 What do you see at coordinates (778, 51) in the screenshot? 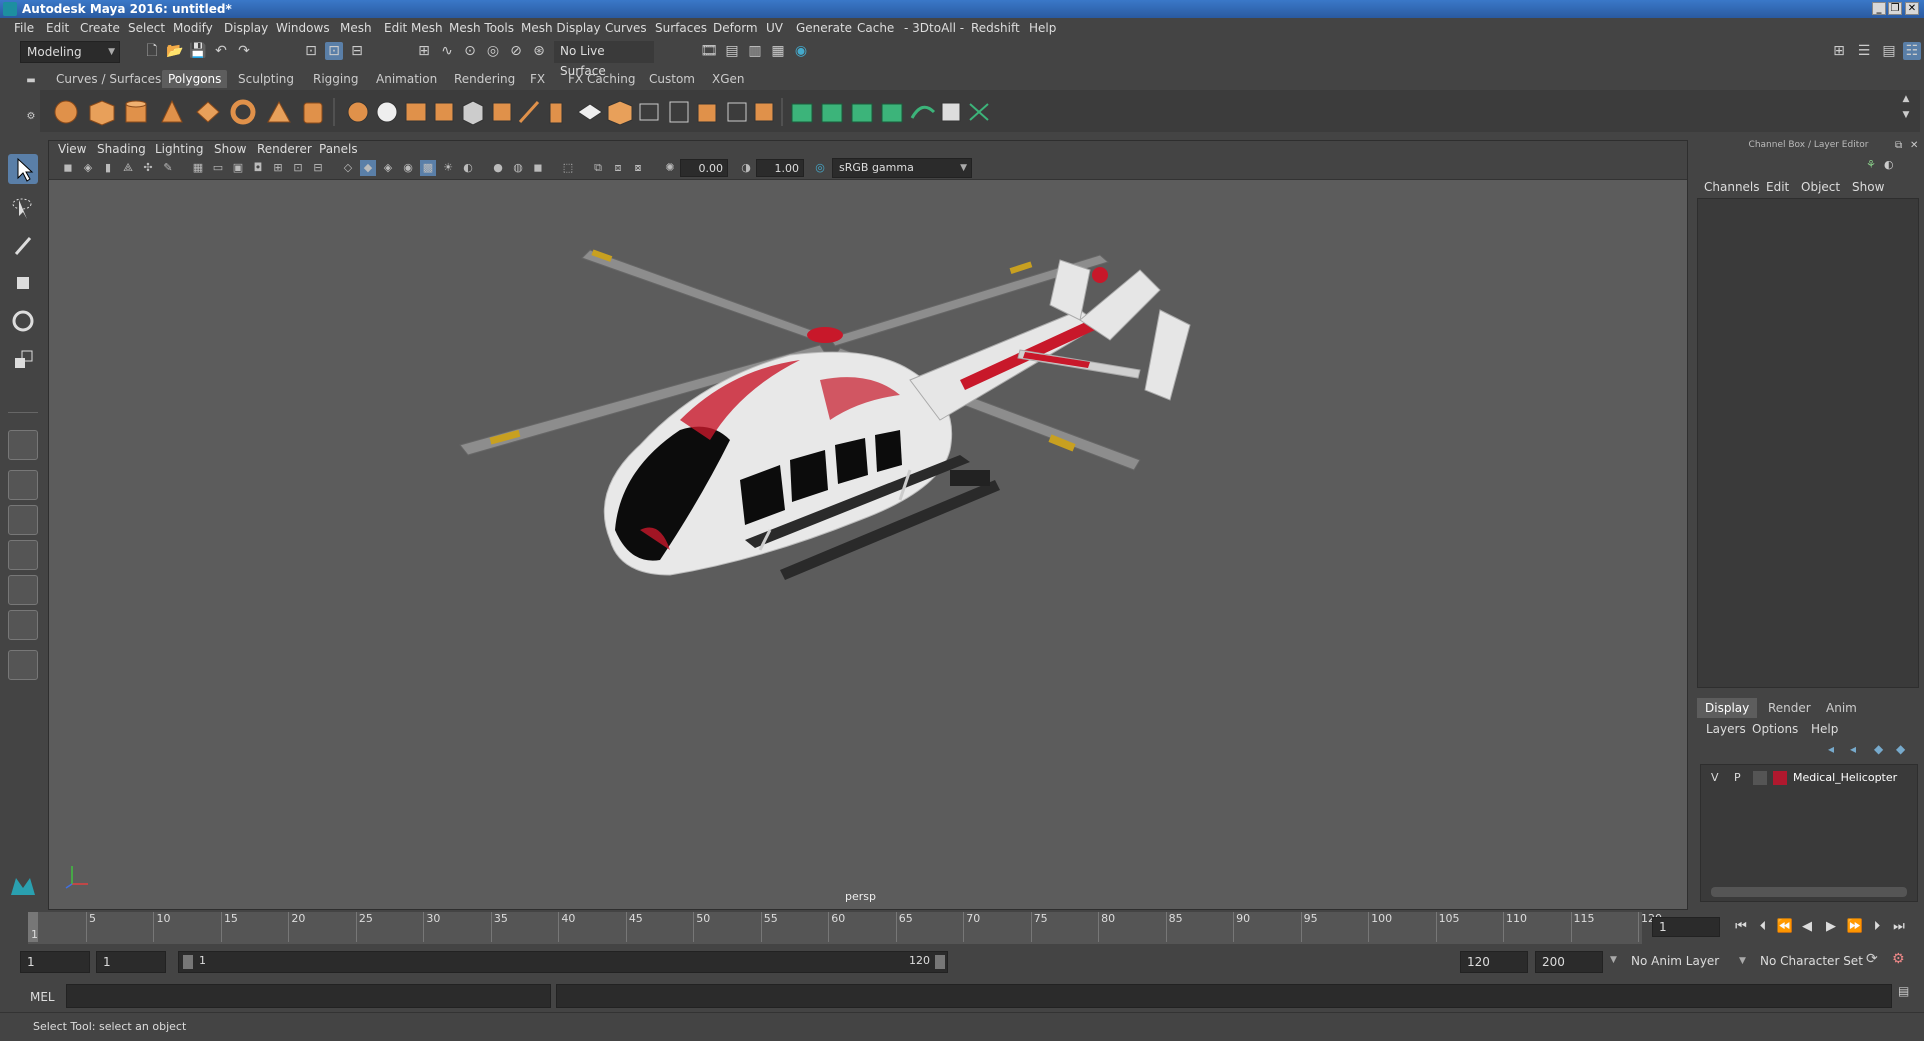
I see `render-settings-icon: ▦` at bounding box center [778, 51].